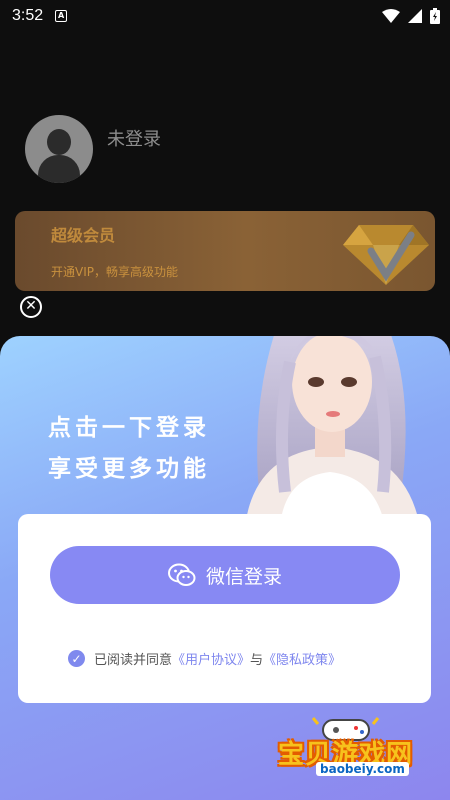 This screenshot has height=800, width=450. What do you see at coordinates (211, 658) in the screenshot?
I see `user-agreement-link: 《用户协议》` at bounding box center [211, 658].